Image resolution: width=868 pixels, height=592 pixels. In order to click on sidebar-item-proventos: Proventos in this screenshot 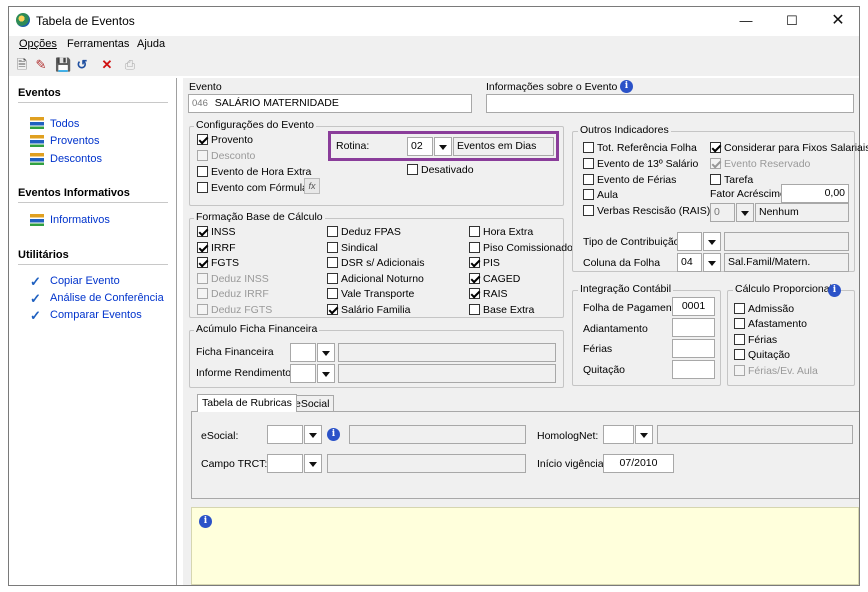, I will do `click(75, 141)`.